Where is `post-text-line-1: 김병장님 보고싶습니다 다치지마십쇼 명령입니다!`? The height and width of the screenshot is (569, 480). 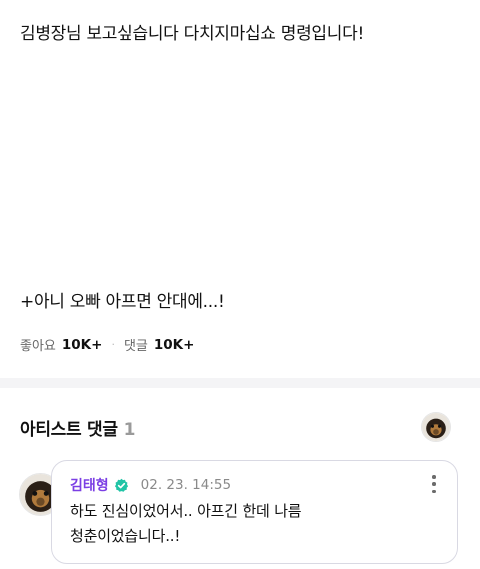 post-text-line-1: 김병장님 보고싶습니다 다치지마십쇼 명령입니다! is located at coordinates (192, 34).